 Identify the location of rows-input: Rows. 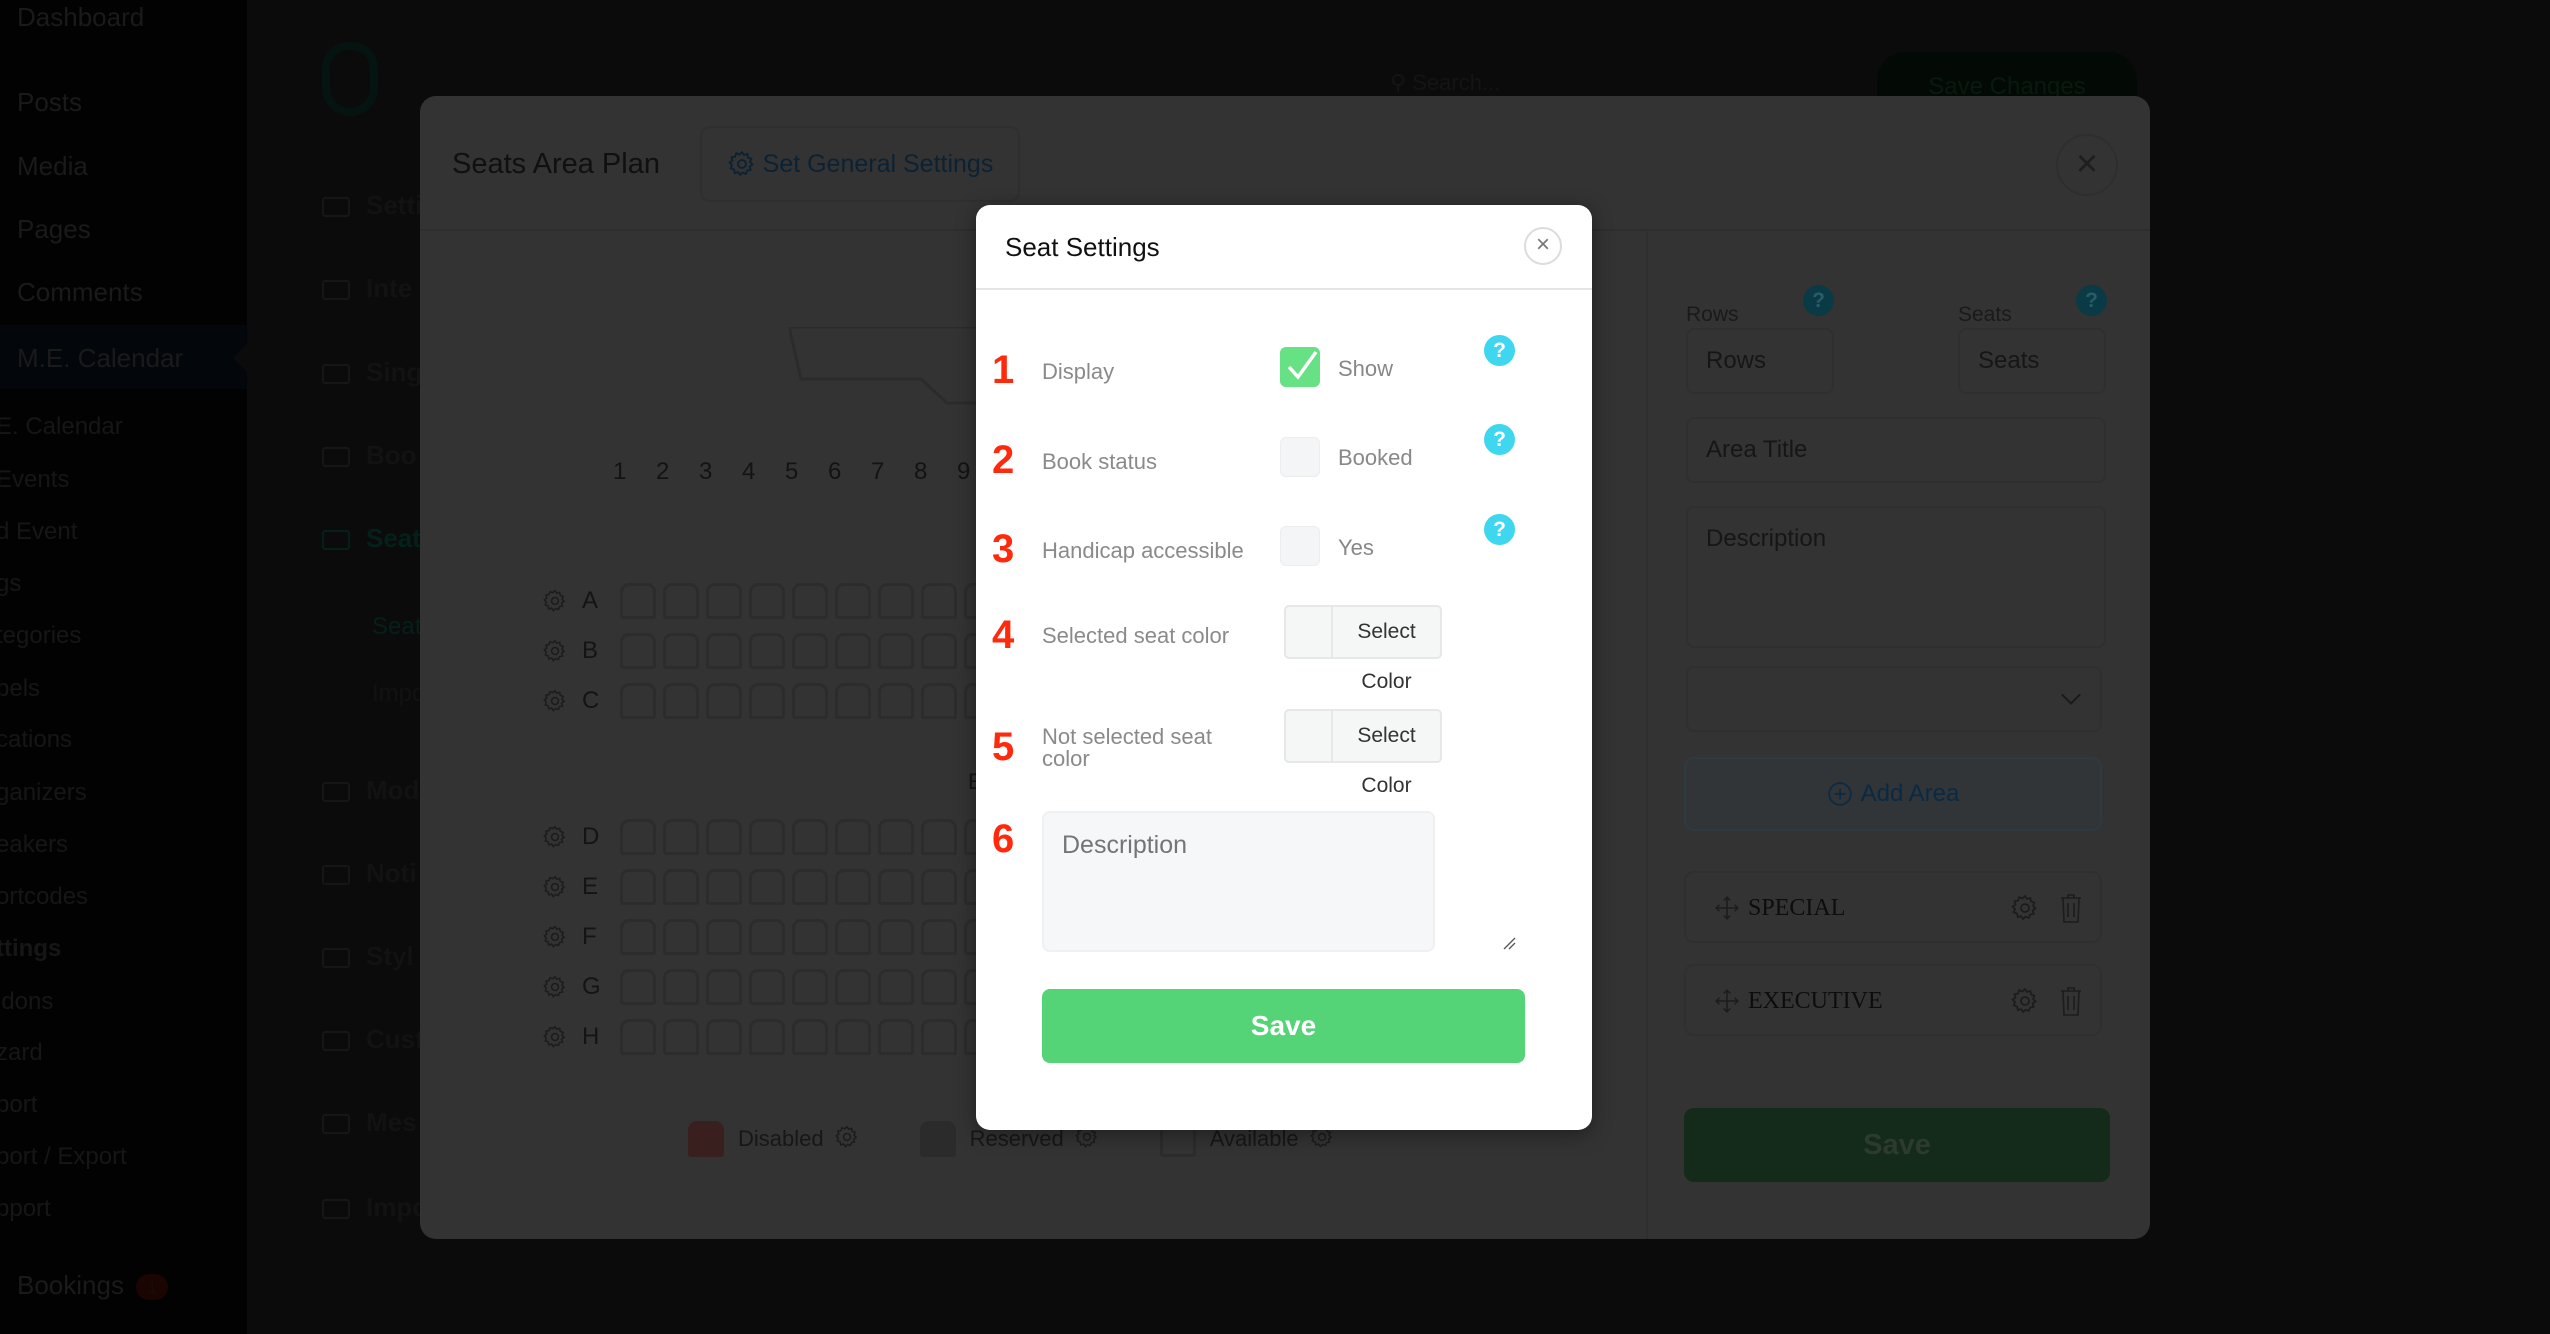
(1760, 361).